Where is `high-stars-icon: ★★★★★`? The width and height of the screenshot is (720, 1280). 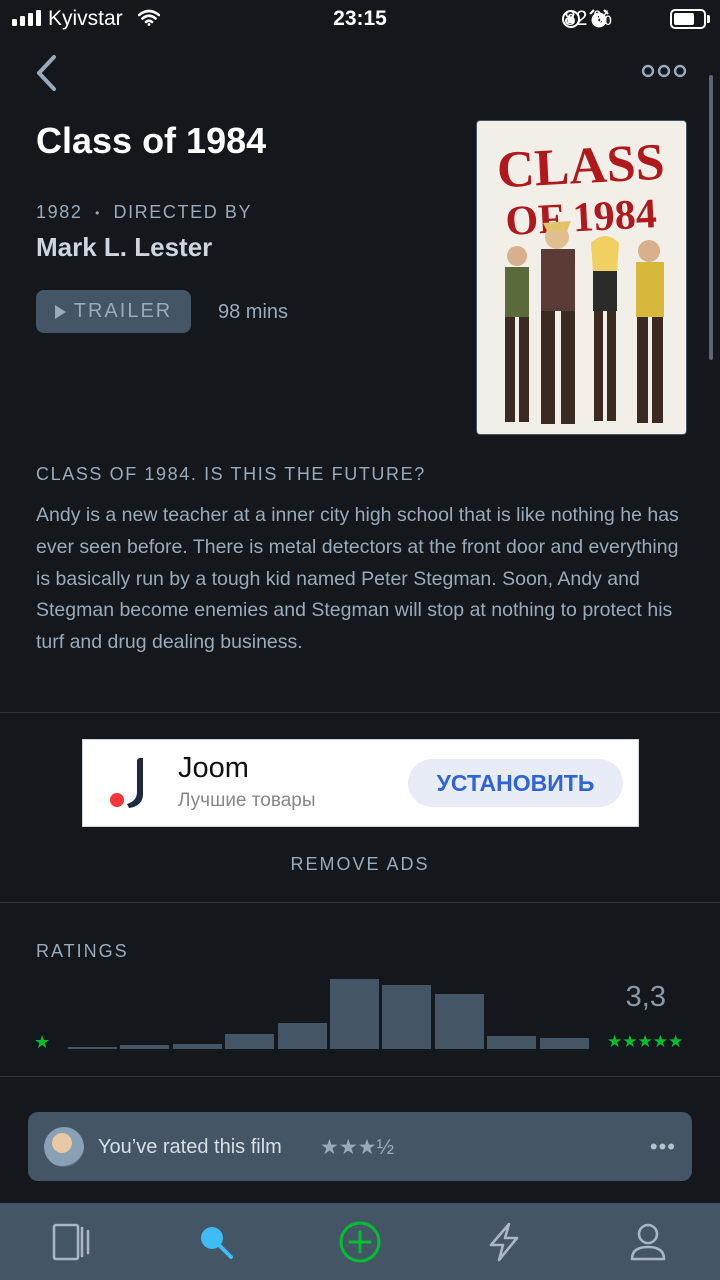 high-stars-icon: ★★★★★ is located at coordinates (645, 1041).